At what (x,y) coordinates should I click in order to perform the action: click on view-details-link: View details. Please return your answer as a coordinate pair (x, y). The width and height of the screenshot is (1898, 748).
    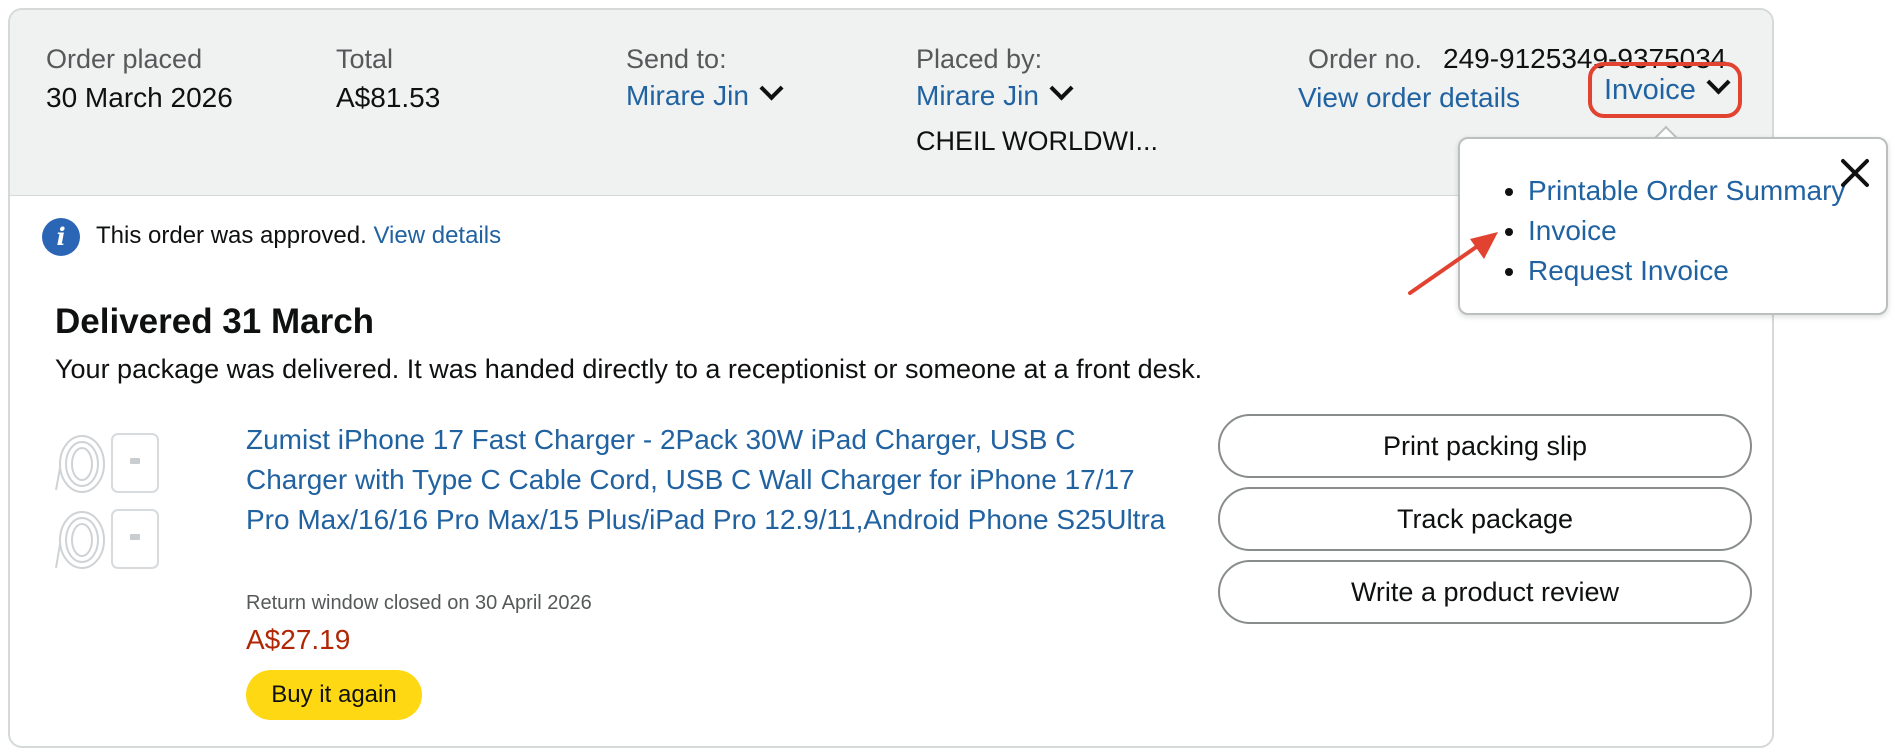
    Looking at the image, I should click on (437, 235).